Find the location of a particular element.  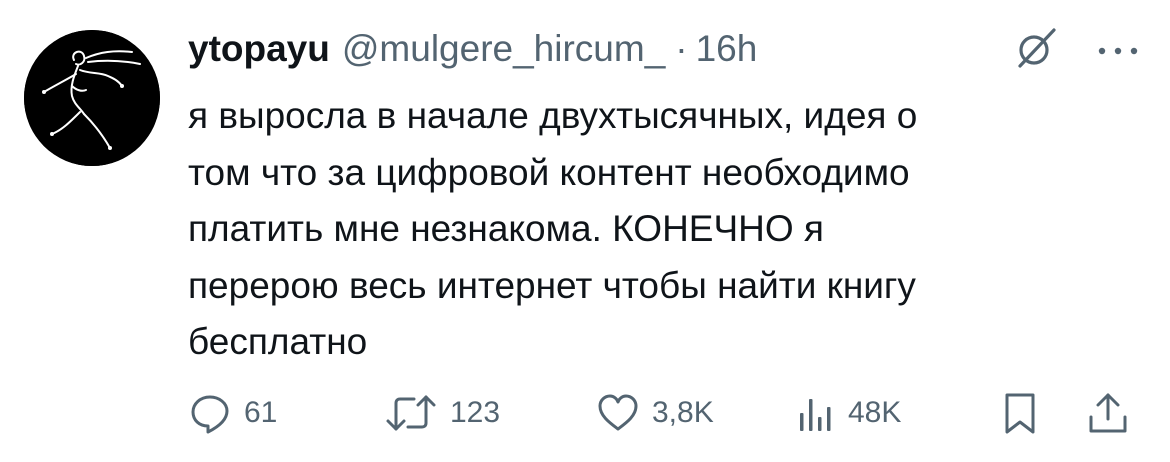

retweet-count: 123 is located at coordinates (475, 412).